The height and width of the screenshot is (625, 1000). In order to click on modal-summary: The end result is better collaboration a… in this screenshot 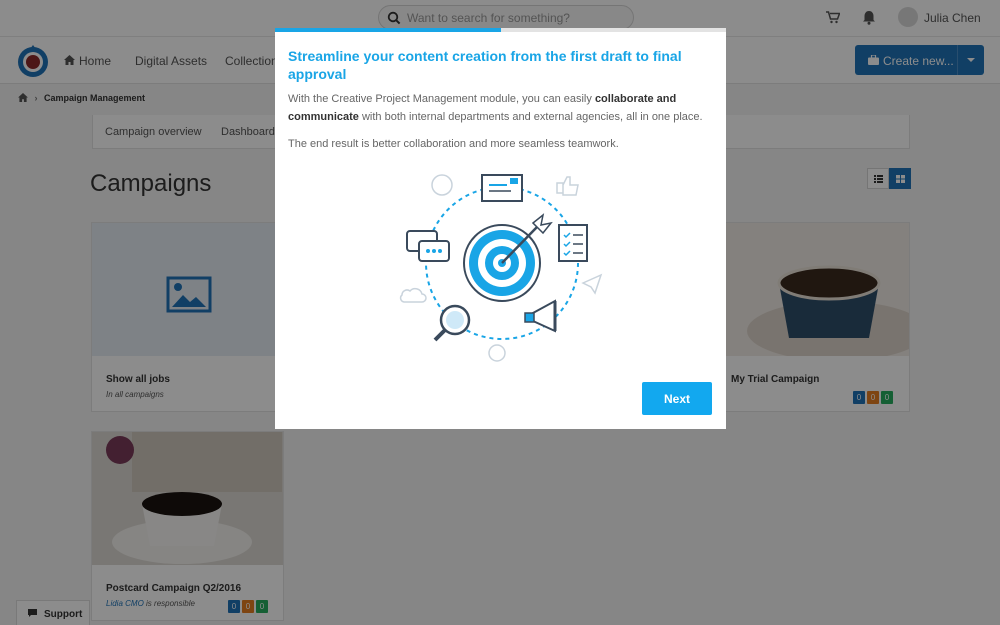, I will do `click(453, 144)`.